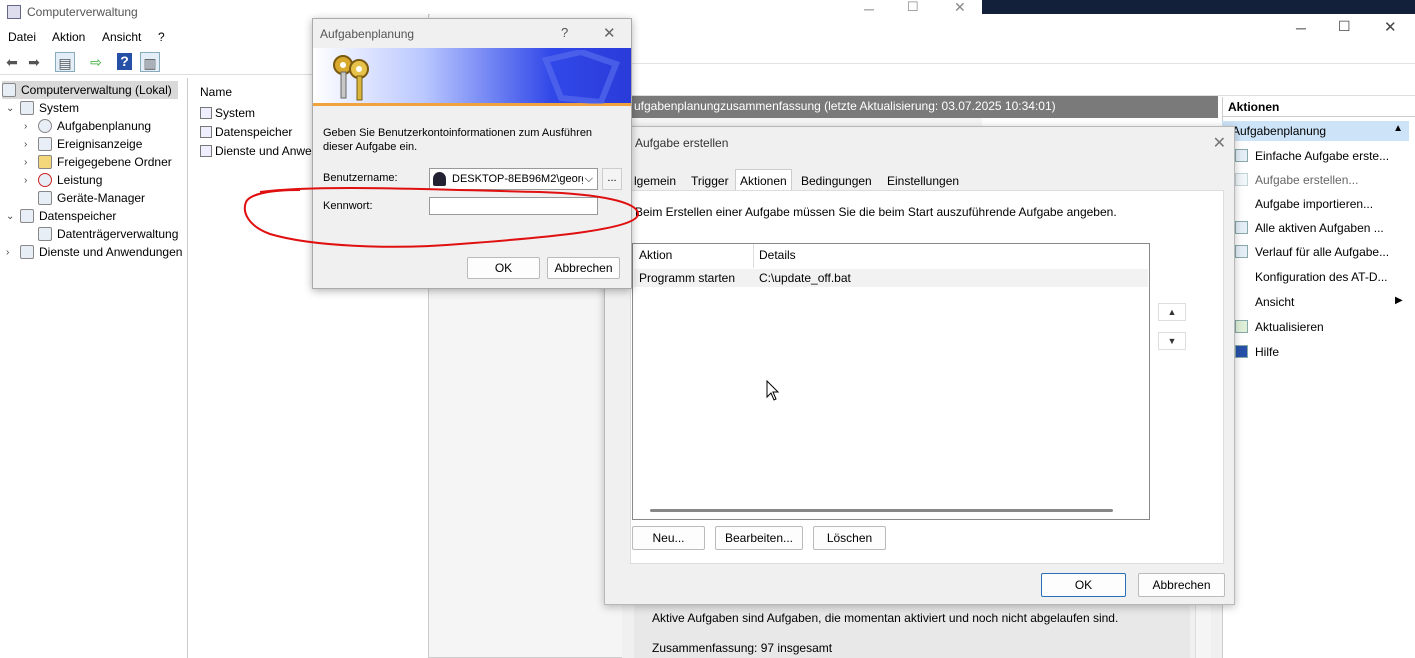 The image size is (1415, 658). Describe the element at coordinates (9, 90) in the screenshot. I see `computer-icon` at that location.